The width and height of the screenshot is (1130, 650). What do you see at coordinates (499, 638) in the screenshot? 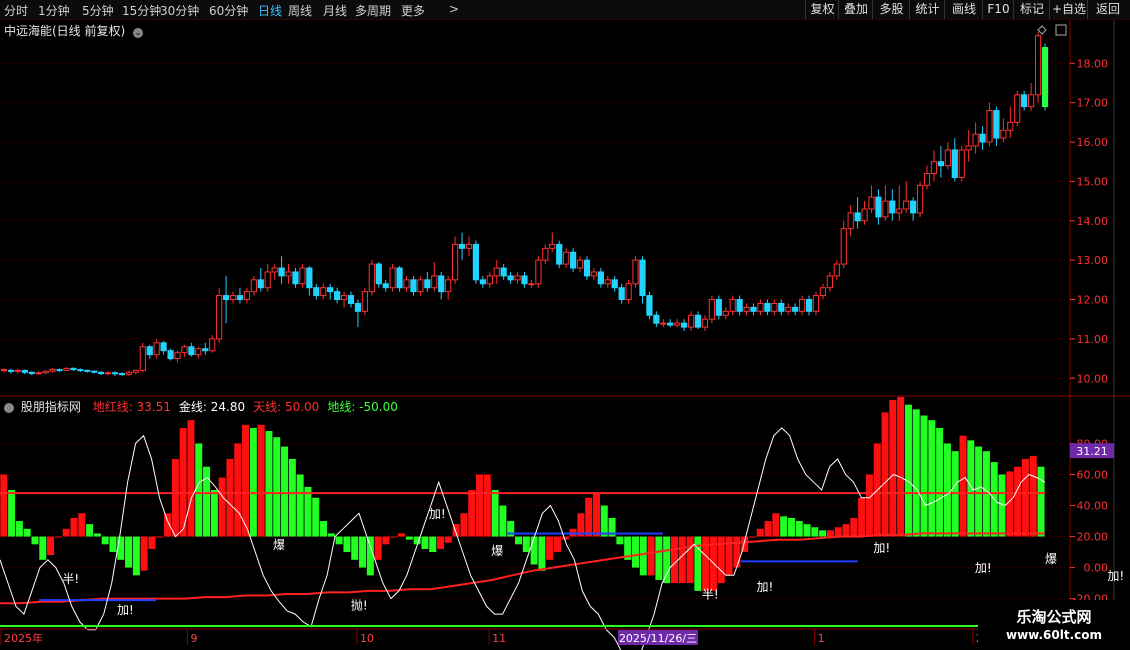
I see `timeline-label-3: 11` at bounding box center [499, 638].